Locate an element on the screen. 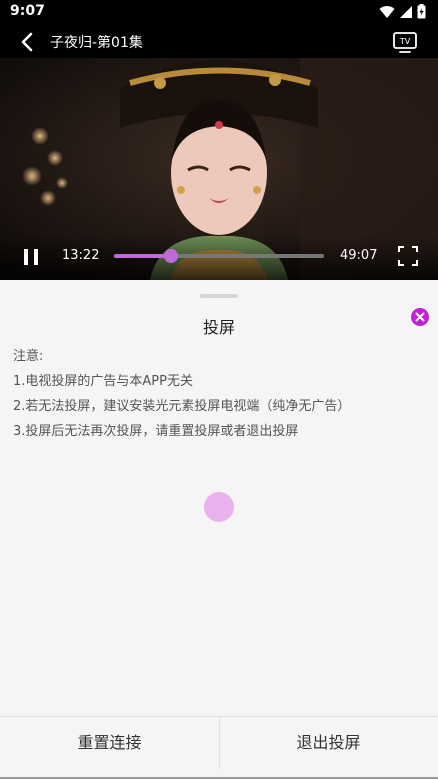  total-time: 49:07 is located at coordinates (359, 255).